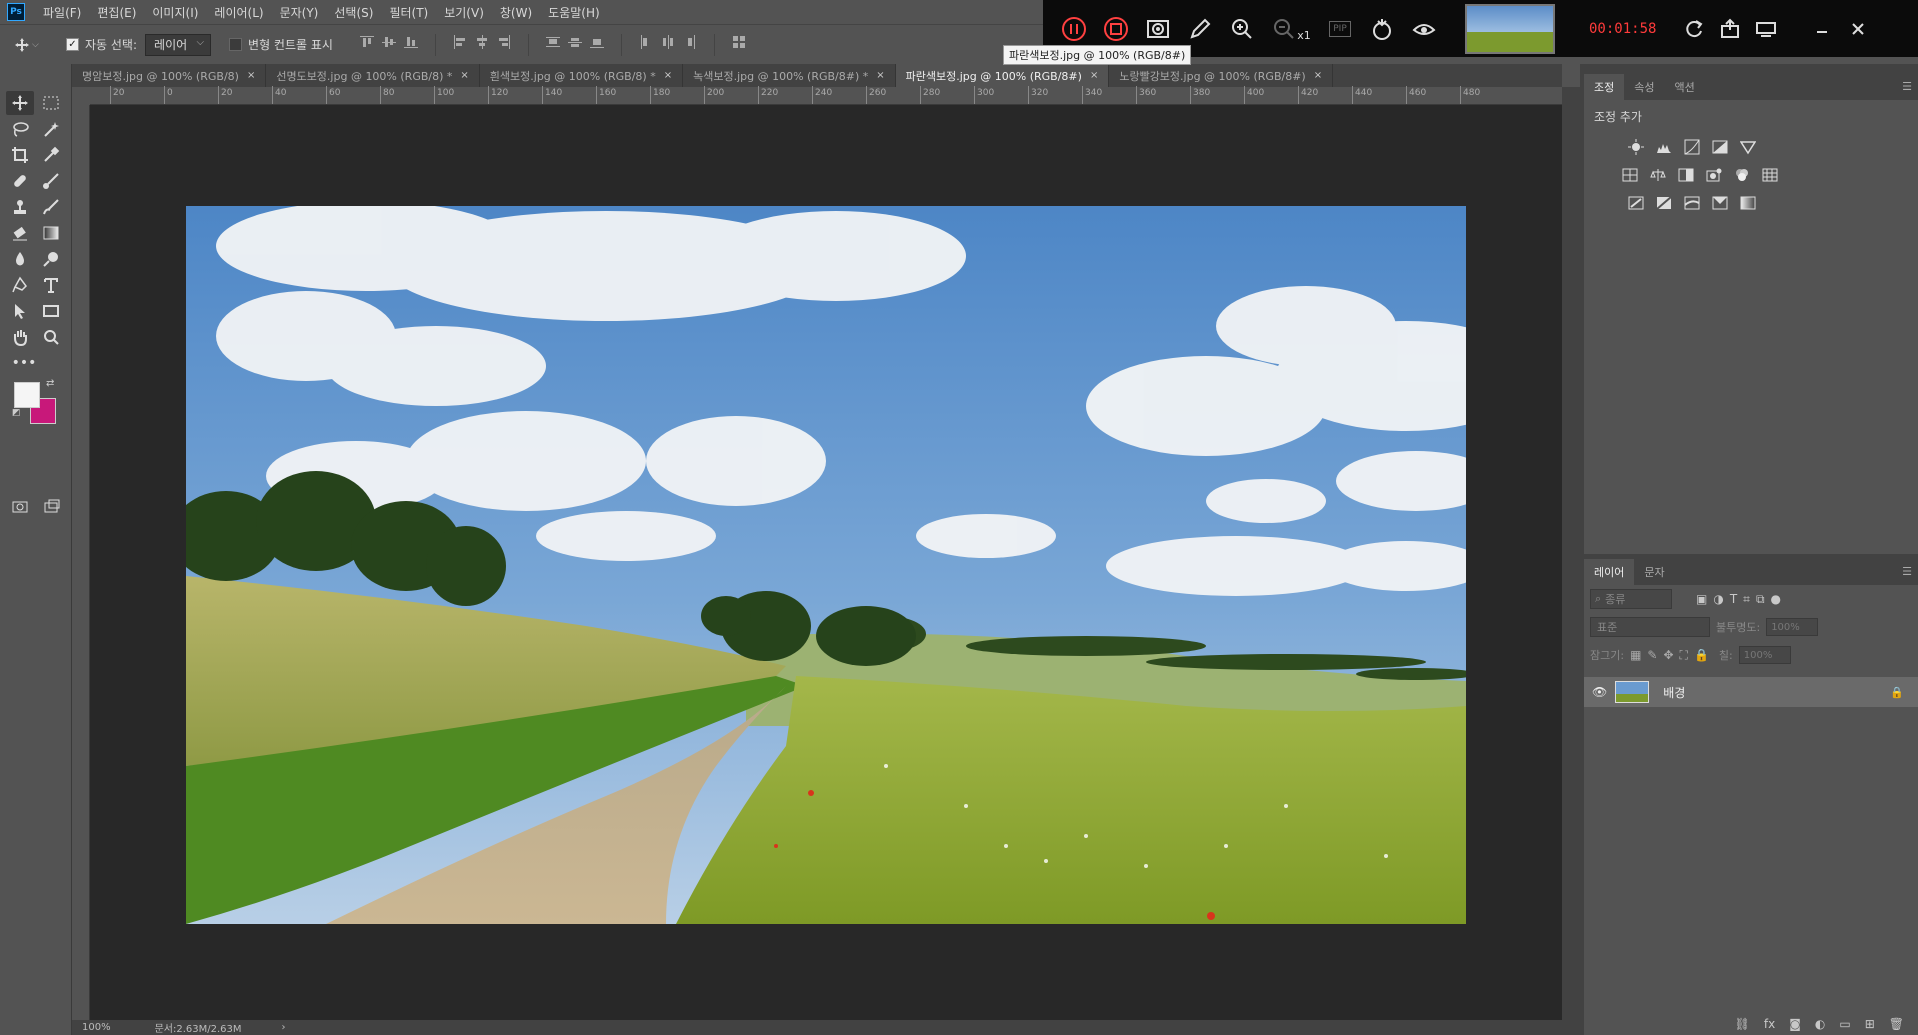 This screenshot has width=1918, height=1035. Describe the element at coordinates (1221, 75) in the screenshot. I see `document-tab: 노랑빨강보정.jpg @ 100% (RGB/8#) ×` at that location.